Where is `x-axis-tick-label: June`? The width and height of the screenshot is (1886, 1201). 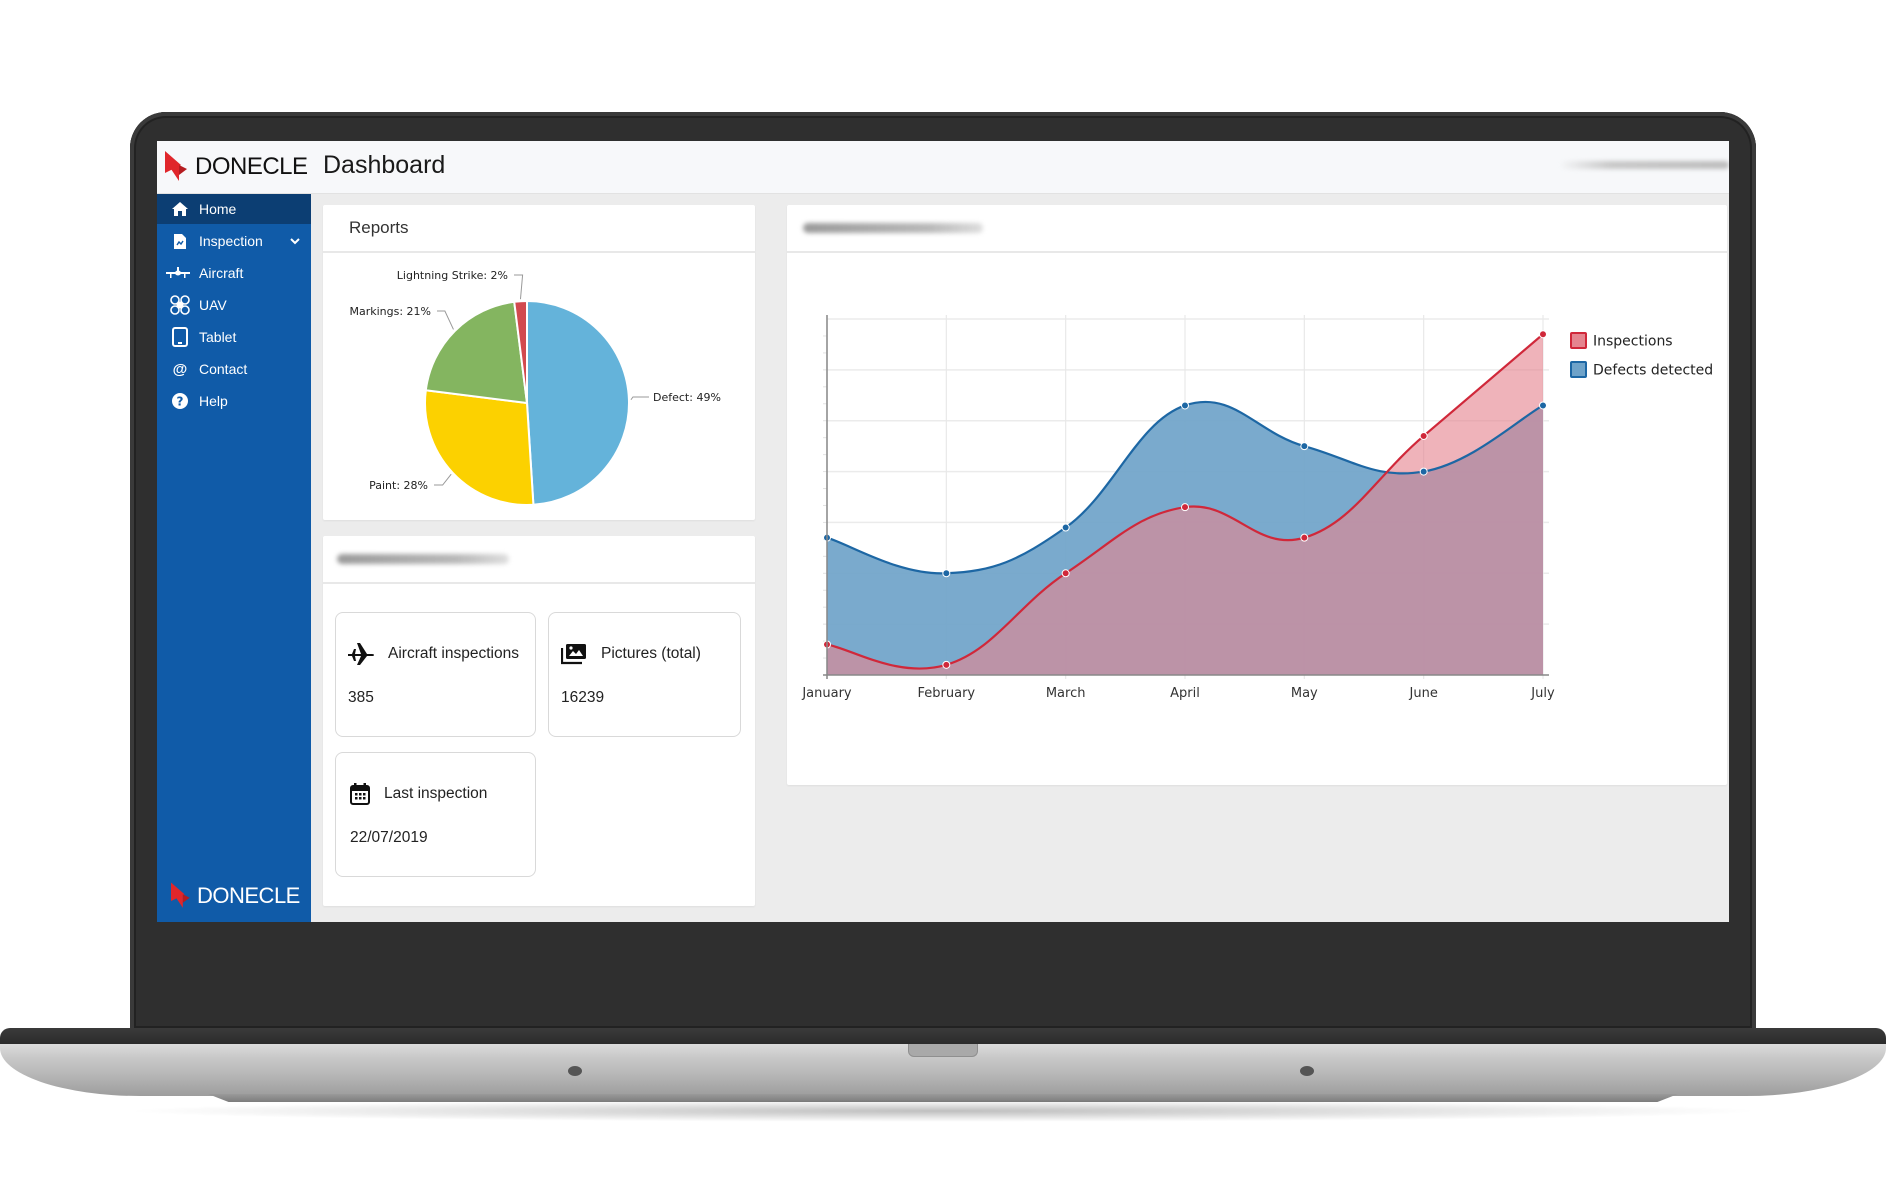
x-axis-tick-label: June is located at coordinates (1423, 693).